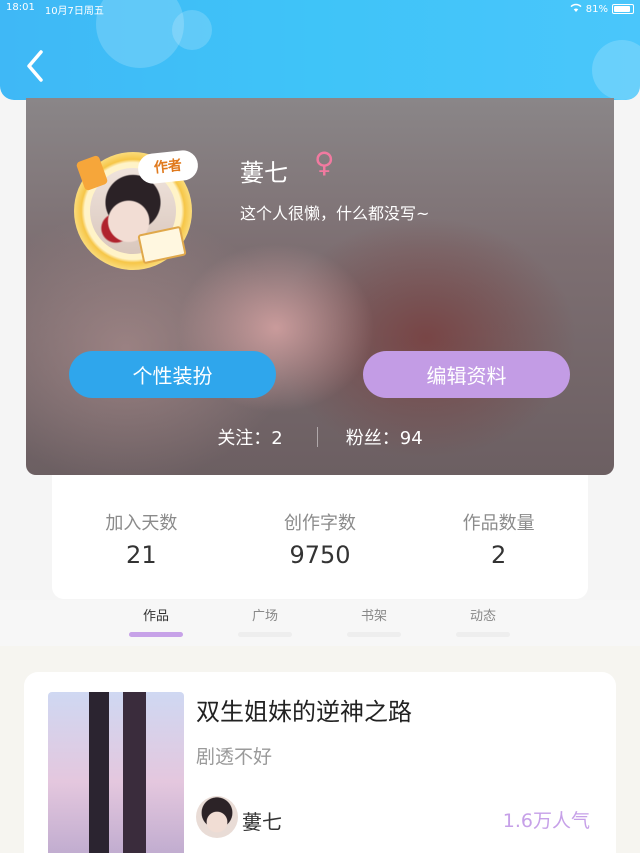 This screenshot has width=640, height=853. I want to click on wifi-icon, so click(576, 9).